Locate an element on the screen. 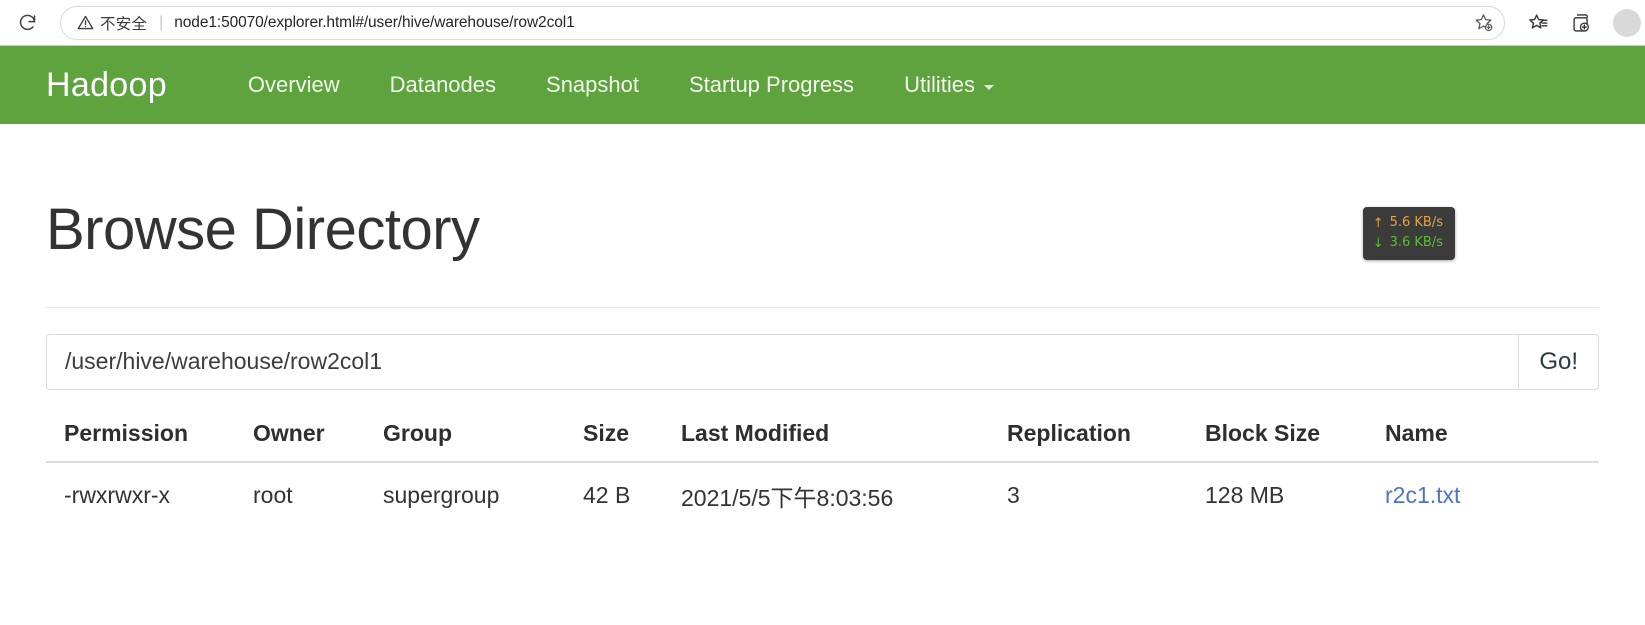  security-status: 不安全 is located at coordinates (112, 23).